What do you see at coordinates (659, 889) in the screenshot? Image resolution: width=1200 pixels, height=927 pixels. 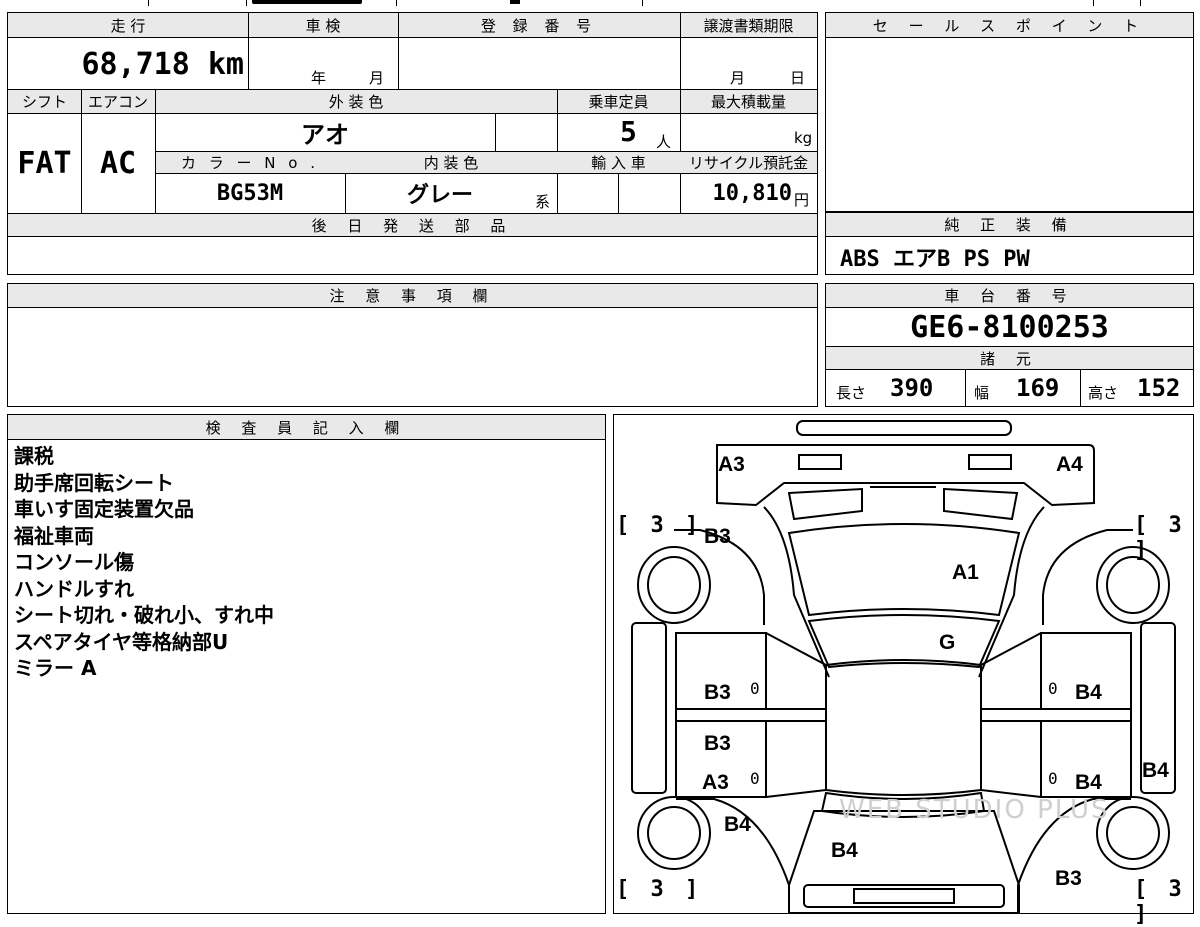 I see `bracket-count-bottom-left: [ 3 ]` at bounding box center [659, 889].